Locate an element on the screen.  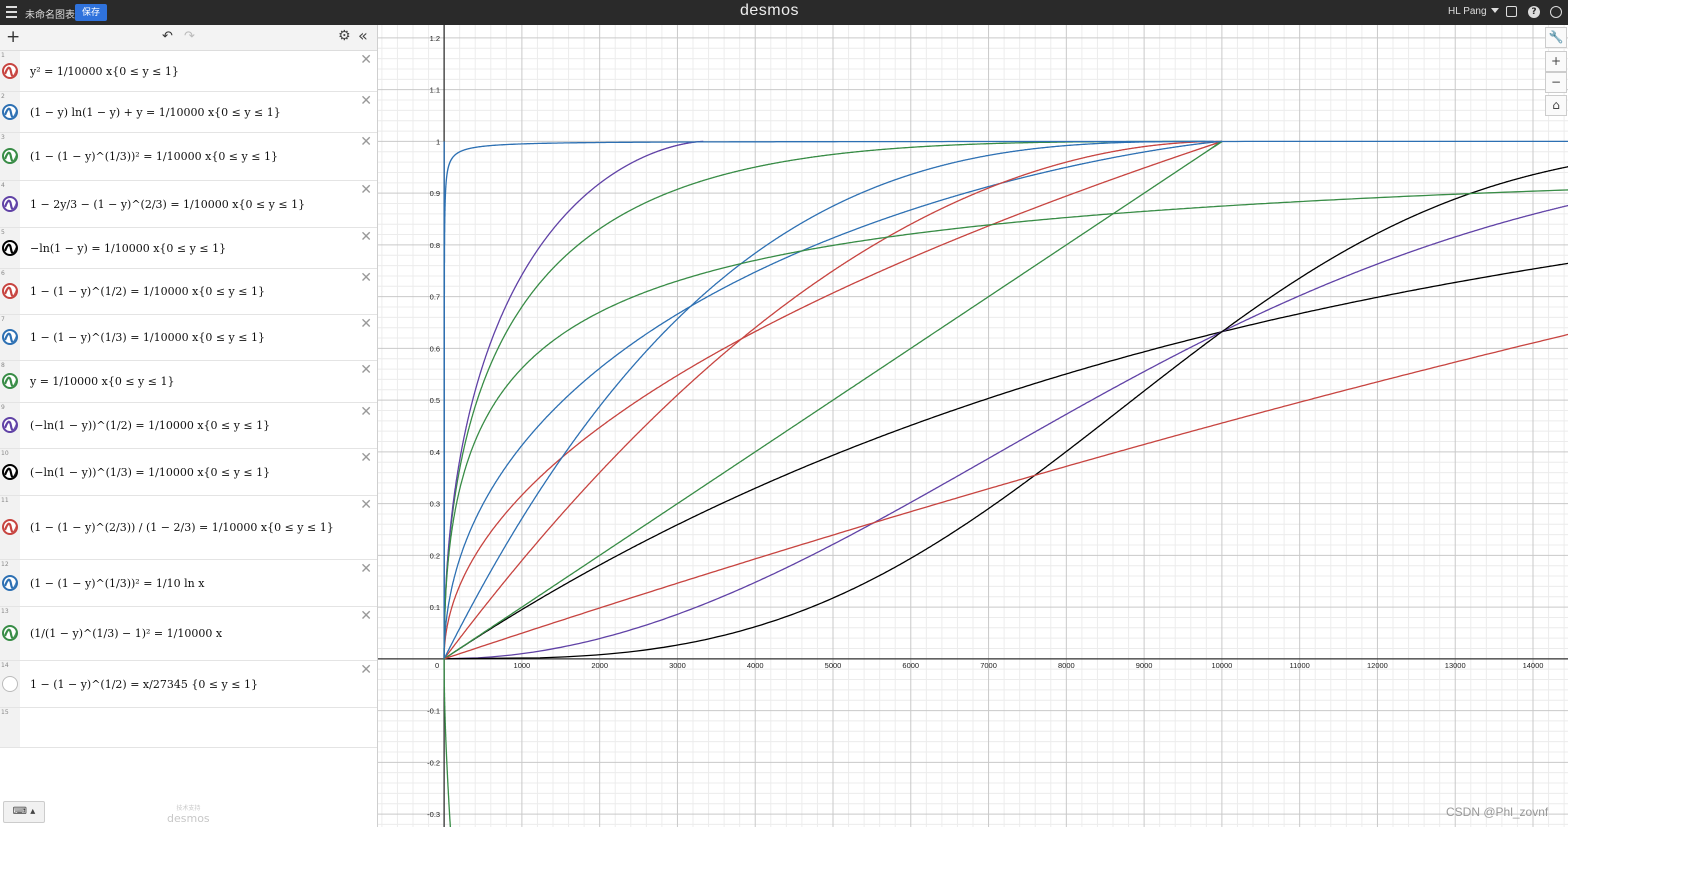
x-tick-label: 11000 is located at coordinates (1300, 665).